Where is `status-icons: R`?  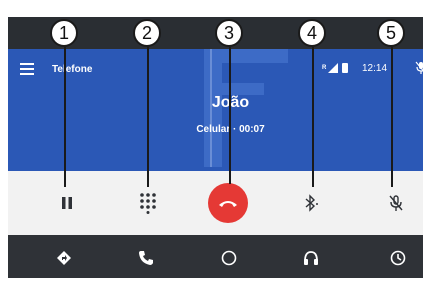
status-icons: R is located at coordinates (335, 68).